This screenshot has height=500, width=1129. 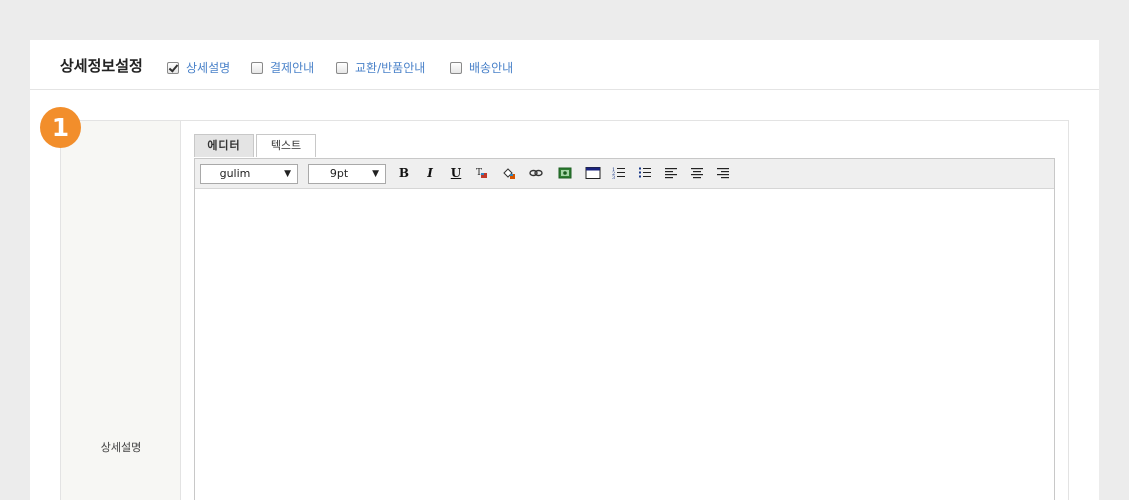 I want to click on editor-toolbar: gulim ▼ 9pt ▼ B I U T 123, so click(x=624, y=174).